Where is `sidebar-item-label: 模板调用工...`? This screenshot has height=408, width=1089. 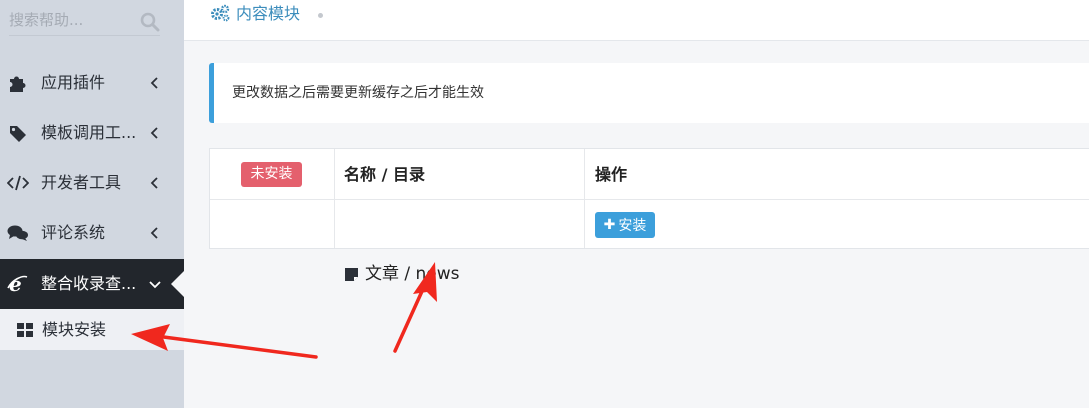
sidebar-item-label: 模板调用工... is located at coordinates (89, 132).